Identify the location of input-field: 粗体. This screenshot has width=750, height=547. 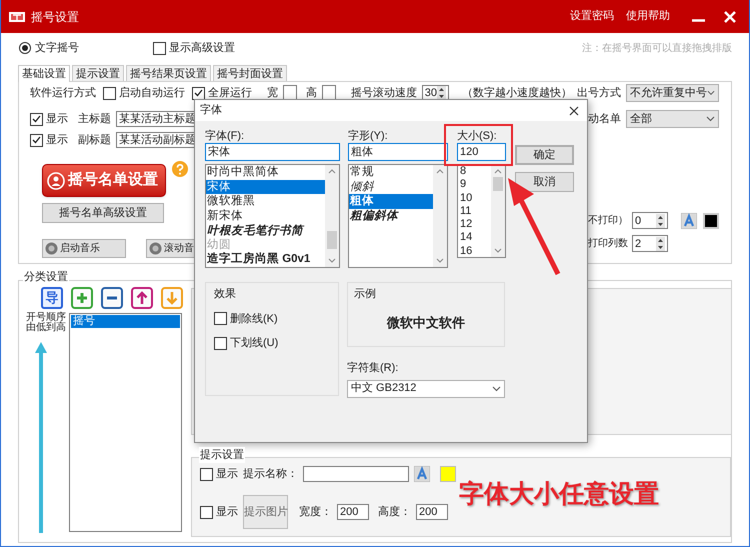
(398, 152).